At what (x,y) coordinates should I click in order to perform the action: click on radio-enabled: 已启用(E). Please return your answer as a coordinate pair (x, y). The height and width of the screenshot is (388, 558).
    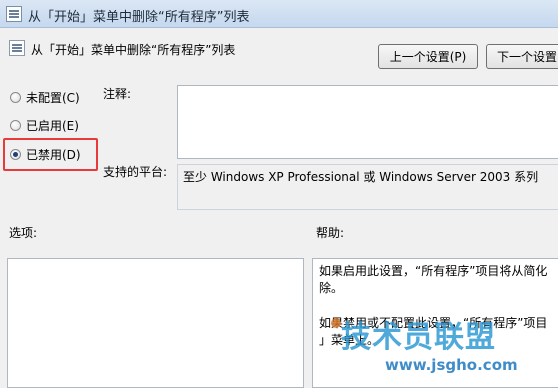
    Looking at the image, I should click on (44, 125).